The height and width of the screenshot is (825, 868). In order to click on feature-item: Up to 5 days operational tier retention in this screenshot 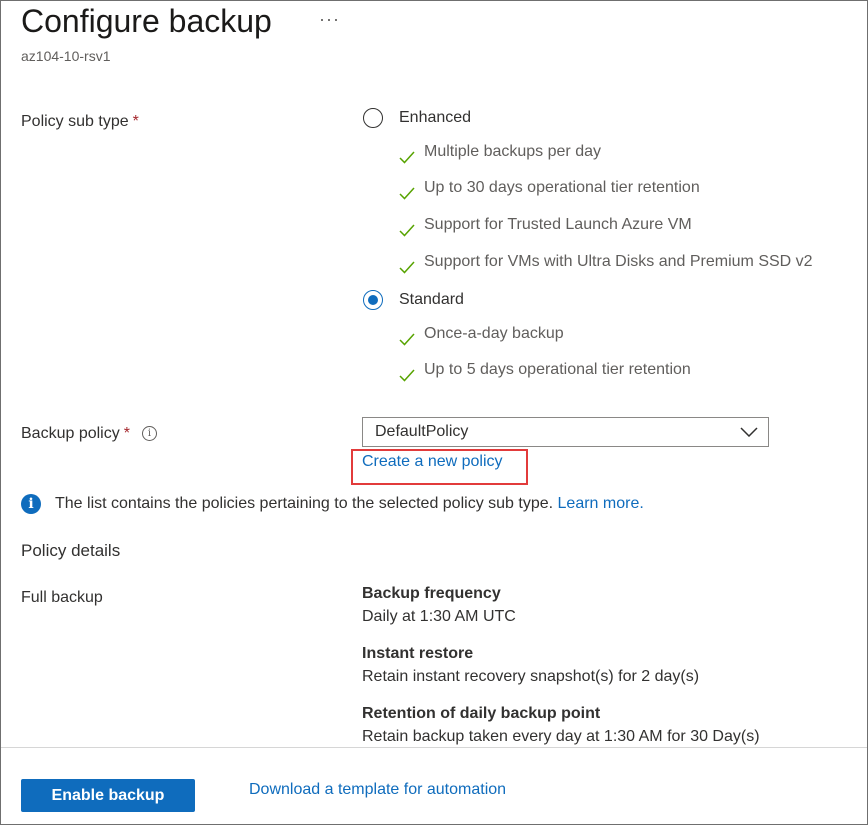, I will do `click(545, 370)`.